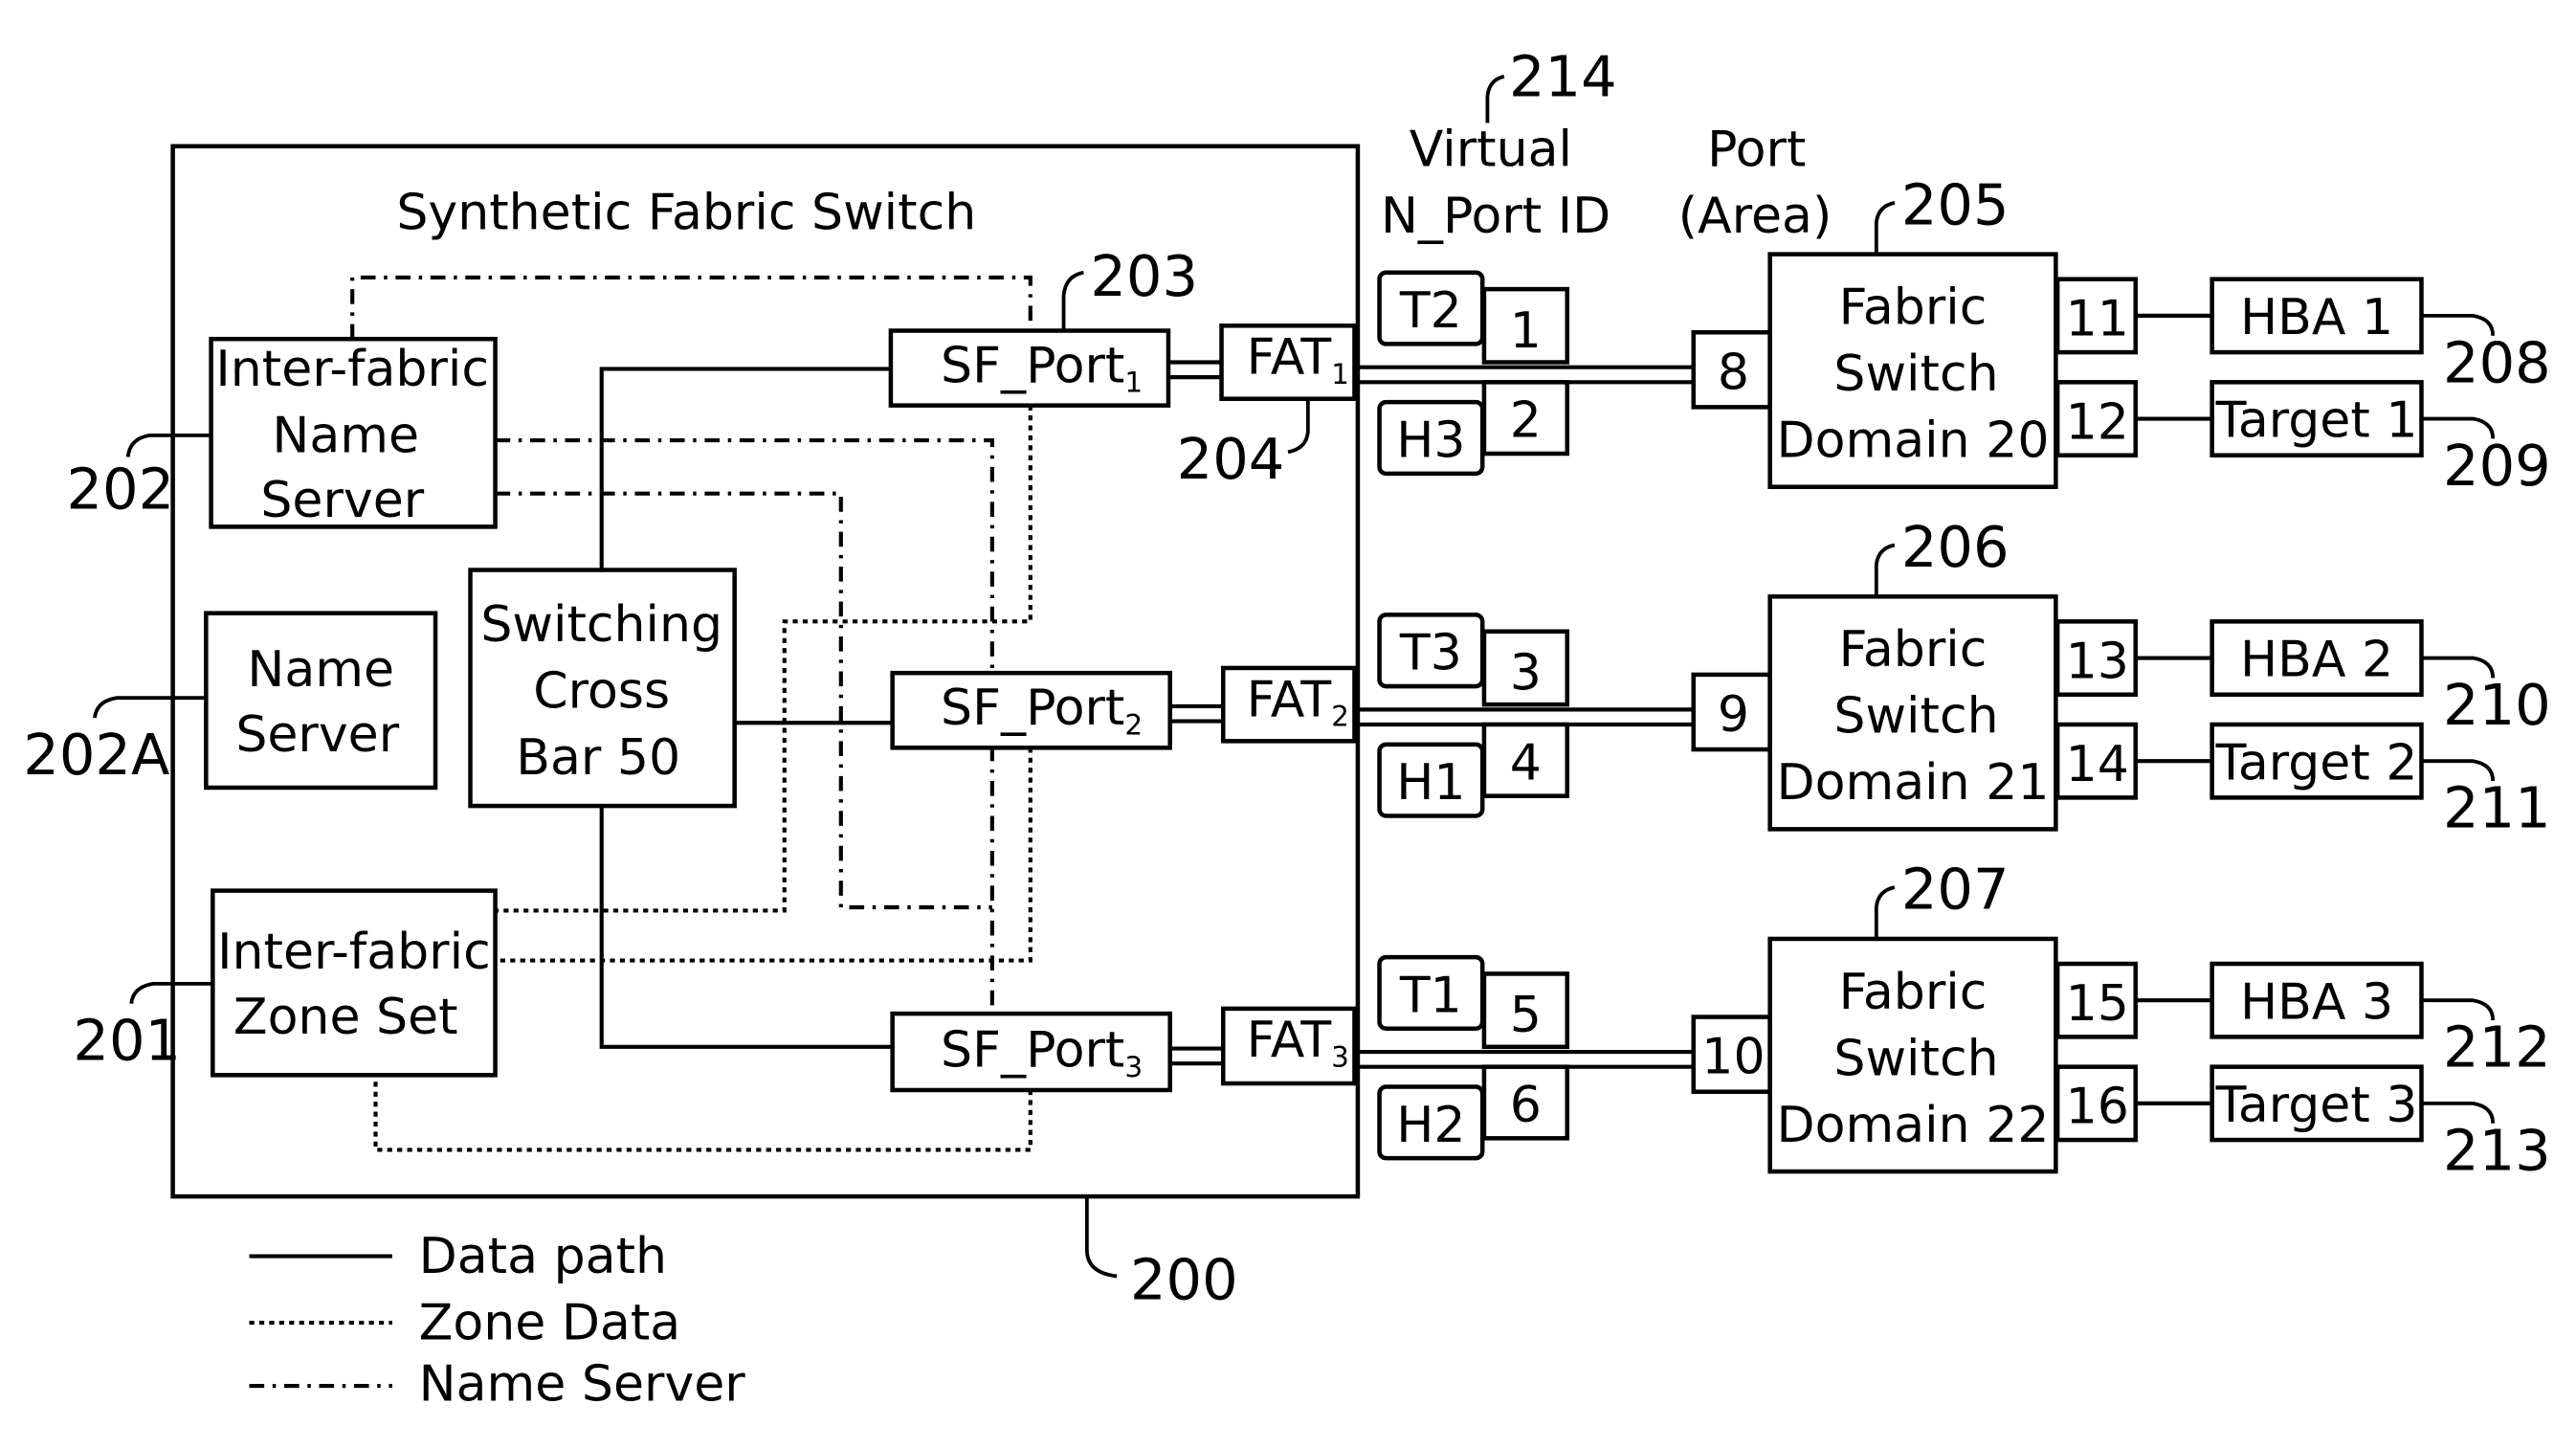 This screenshot has height=1449, width=2576. I want to click on sf-port-2: SF_Port2, so click(1031, 710).